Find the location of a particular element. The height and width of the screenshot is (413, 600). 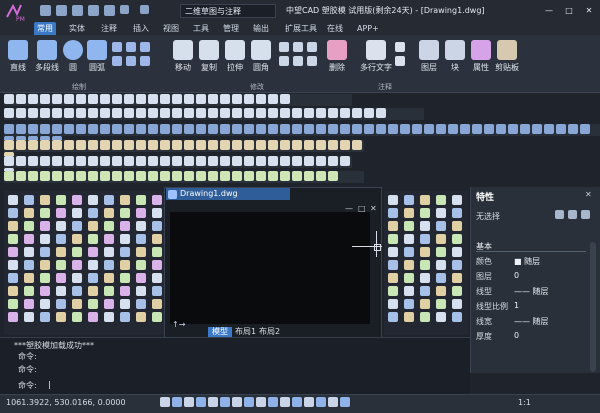

tab-app-plus: APP+ is located at coordinates (368, 28).